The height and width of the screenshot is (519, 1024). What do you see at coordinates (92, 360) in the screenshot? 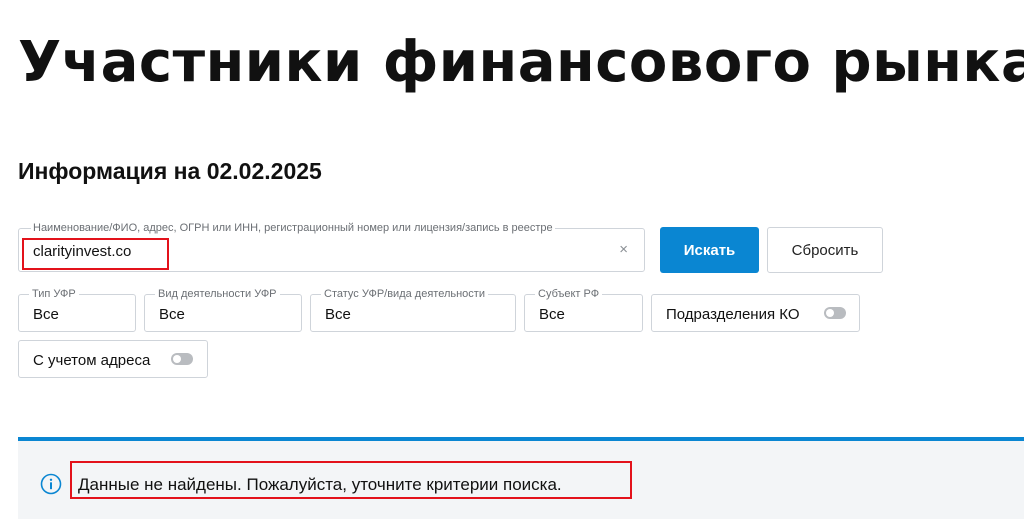
I see `address-toggle-label: С учетом адреса` at bounding box center [92, 360].